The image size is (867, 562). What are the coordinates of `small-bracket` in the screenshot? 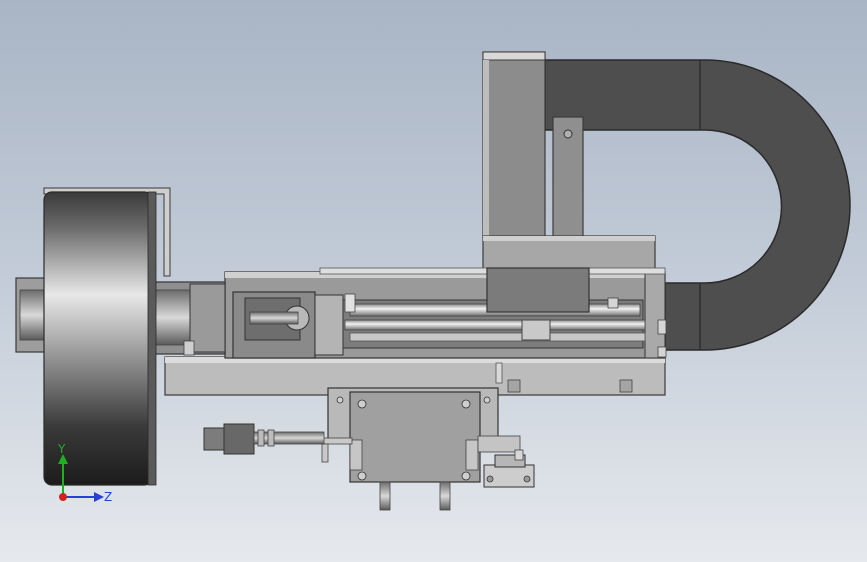 It's located at (506, 461).